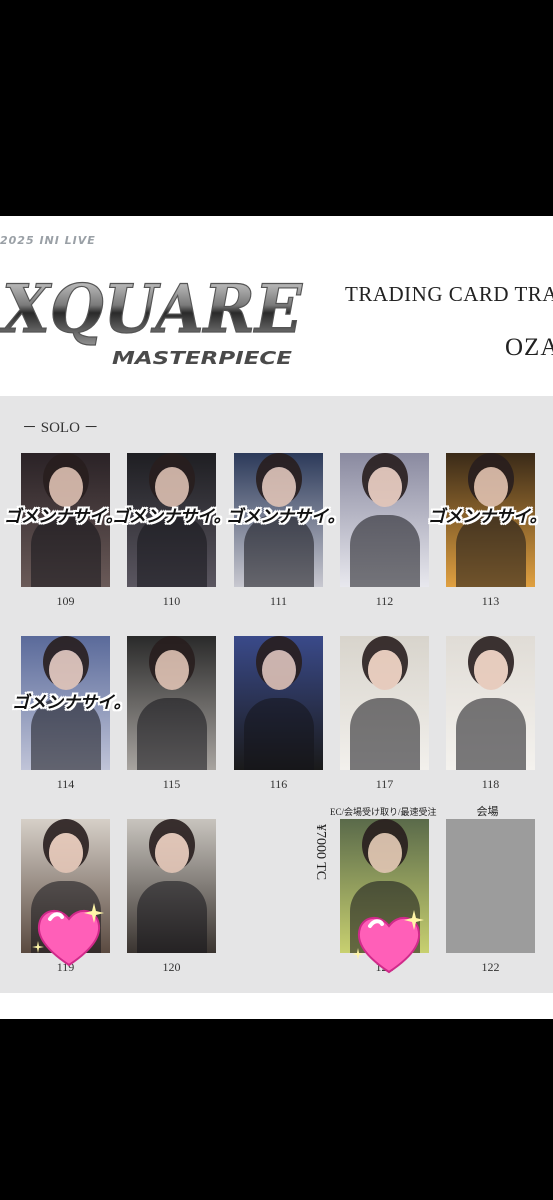 This screenshot has width=553, height=1200. I want to click on card-number: 115, so click(171, 784).